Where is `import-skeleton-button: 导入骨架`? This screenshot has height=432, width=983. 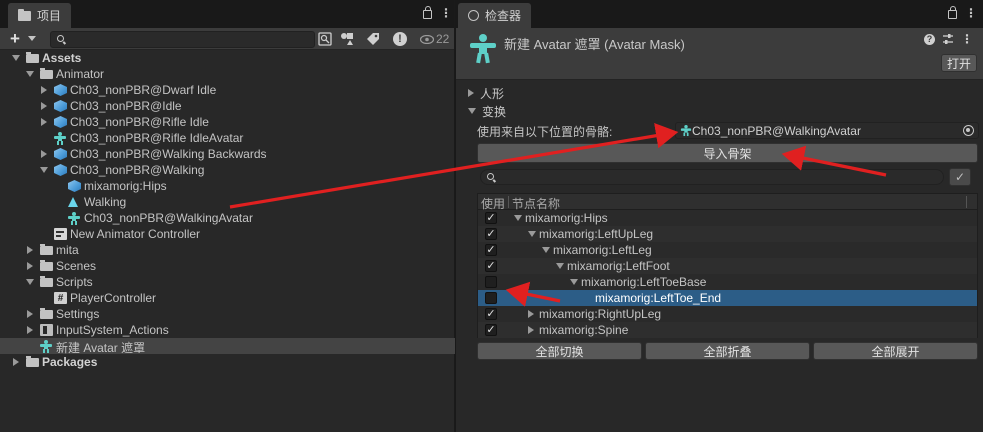
import-skeleton-button: 导入骨架 is located at coordinates (727, 153).